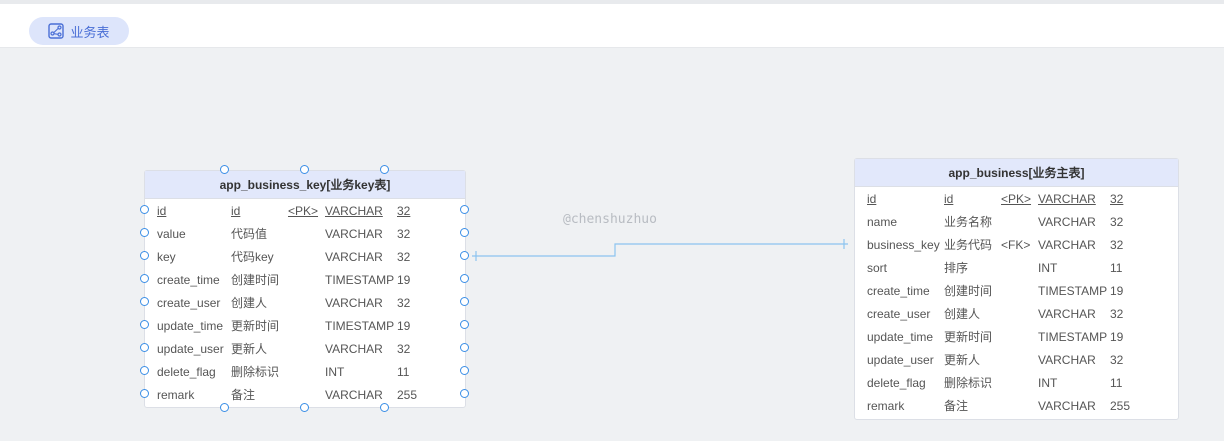 This screenshot has height=441, width=1224. Describe the element at coordinates (171, 234) in the screenshot. I see `field-name: value` at that location.